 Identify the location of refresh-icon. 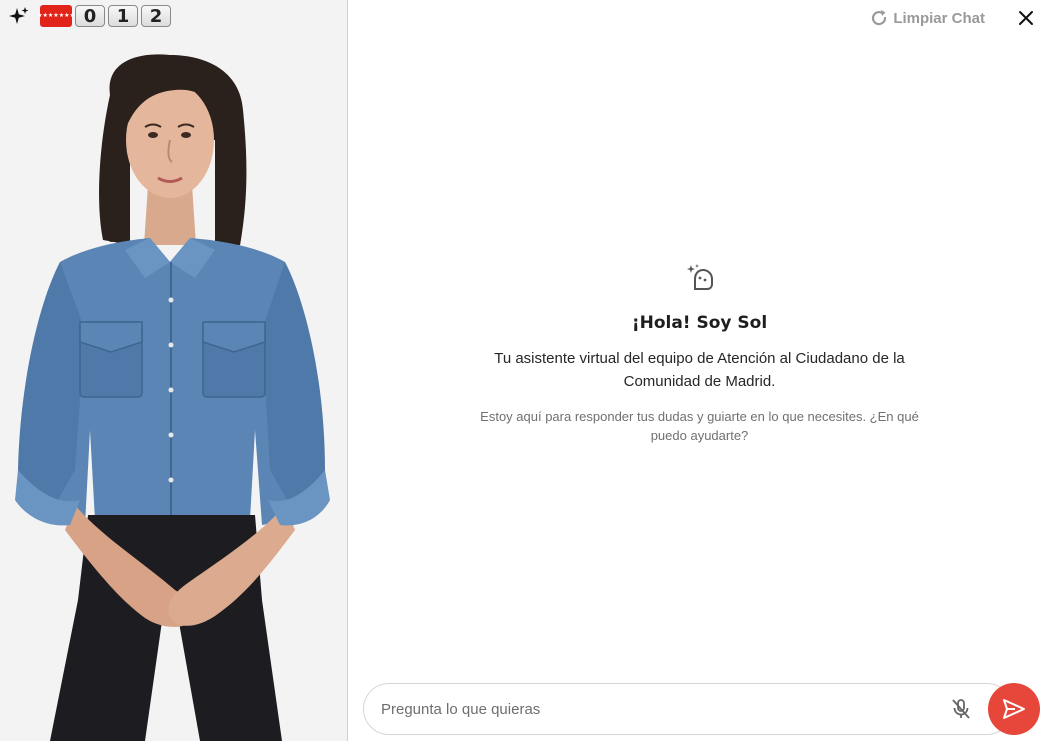
(879, 18).